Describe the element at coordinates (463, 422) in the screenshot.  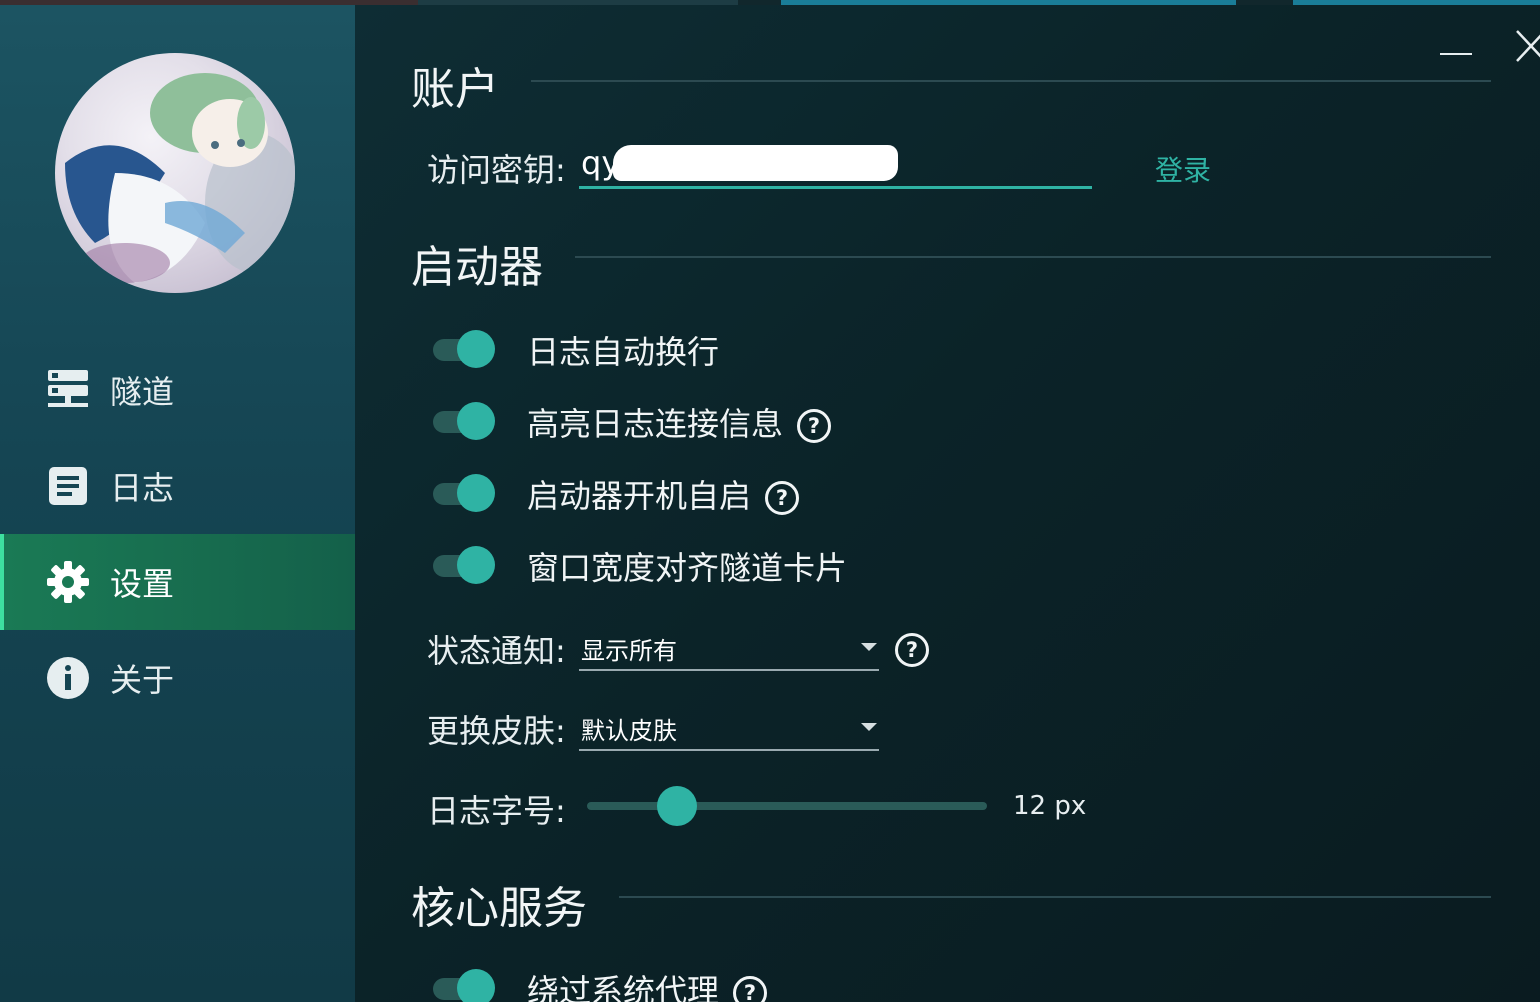
I see `highlight-log-toggle` at that location.